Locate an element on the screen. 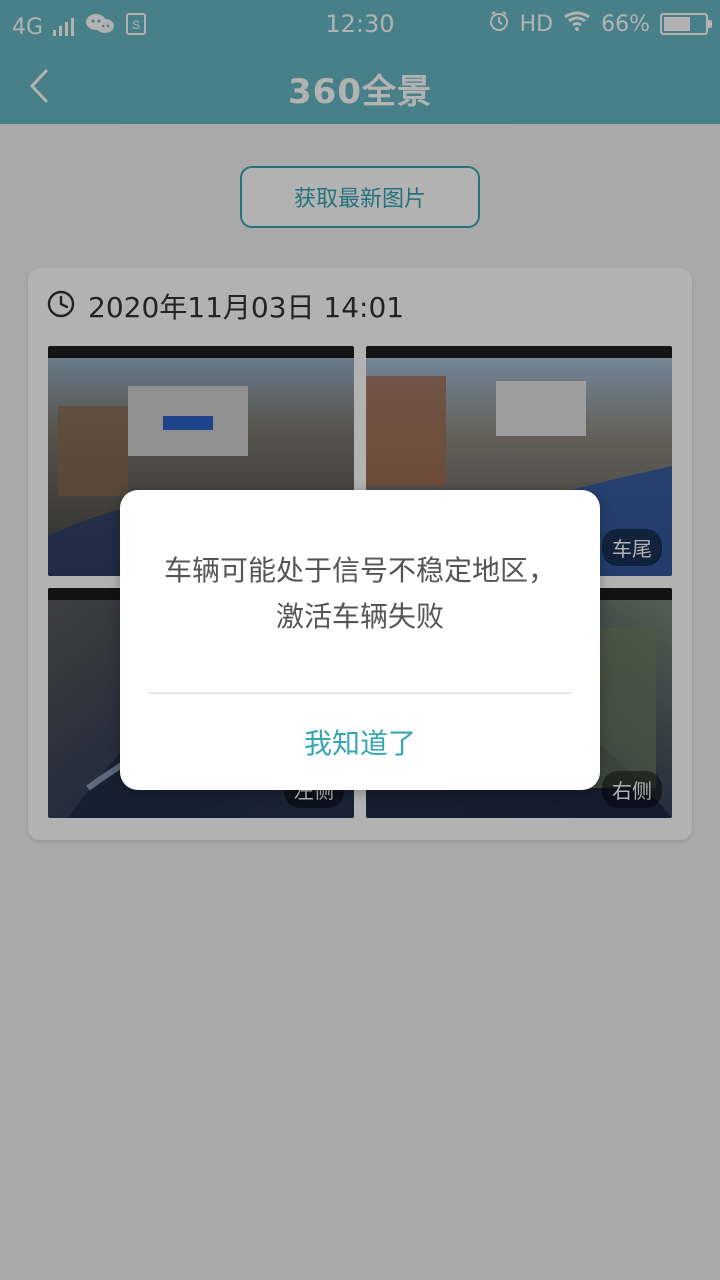 This screenshot has height=1280, width=720. dialog-ok-button: 我知道了 is located at coordinates (360, 742).